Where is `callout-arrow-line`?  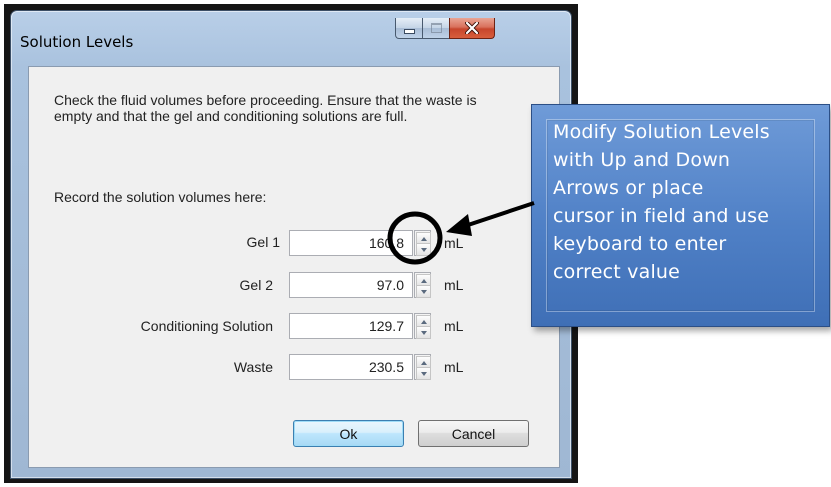 callout-arrow-line is located at coordinates (498, 215).